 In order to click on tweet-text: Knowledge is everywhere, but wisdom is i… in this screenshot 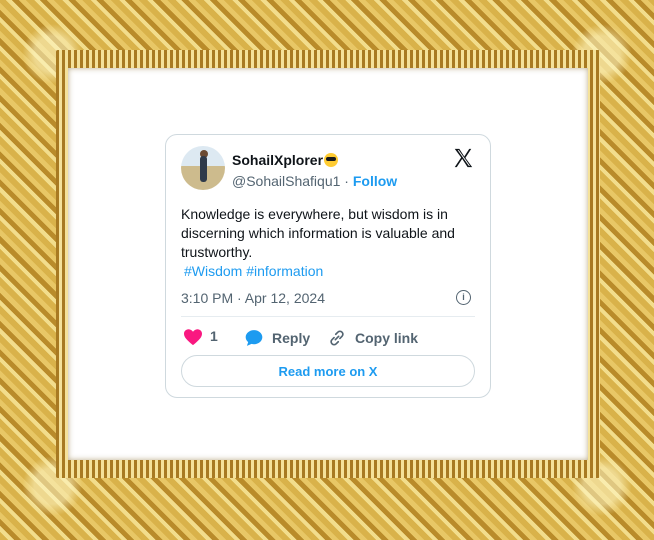, I will do `click(318, 233)`.